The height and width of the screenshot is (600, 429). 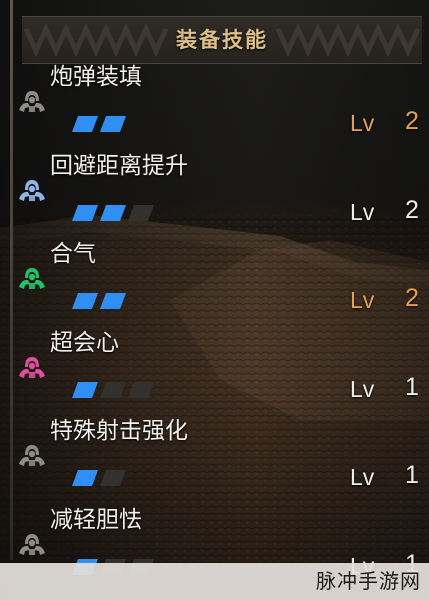 I want to click on panel-title: 装备技能, so click(x=222, y=40).